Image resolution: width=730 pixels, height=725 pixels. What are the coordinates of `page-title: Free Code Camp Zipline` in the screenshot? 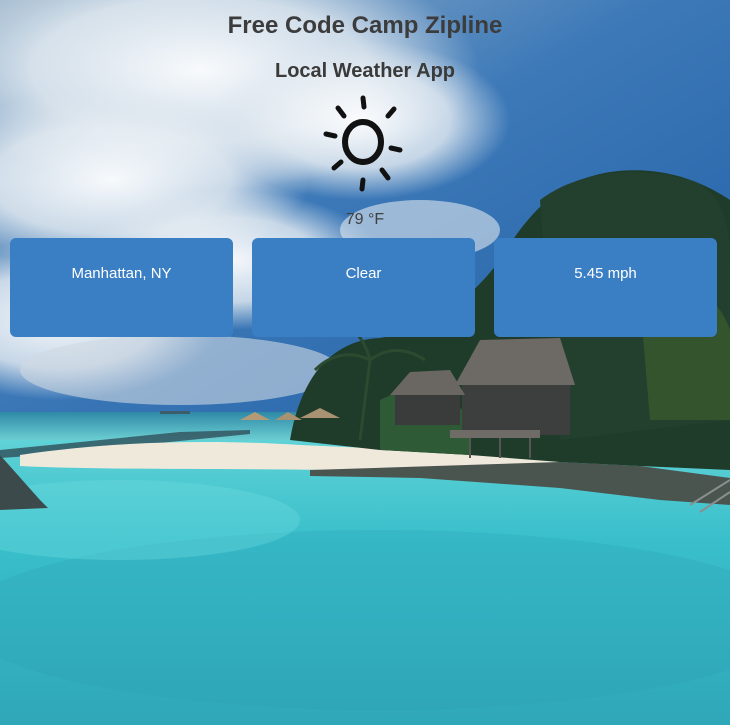 It's located at (365, 25).